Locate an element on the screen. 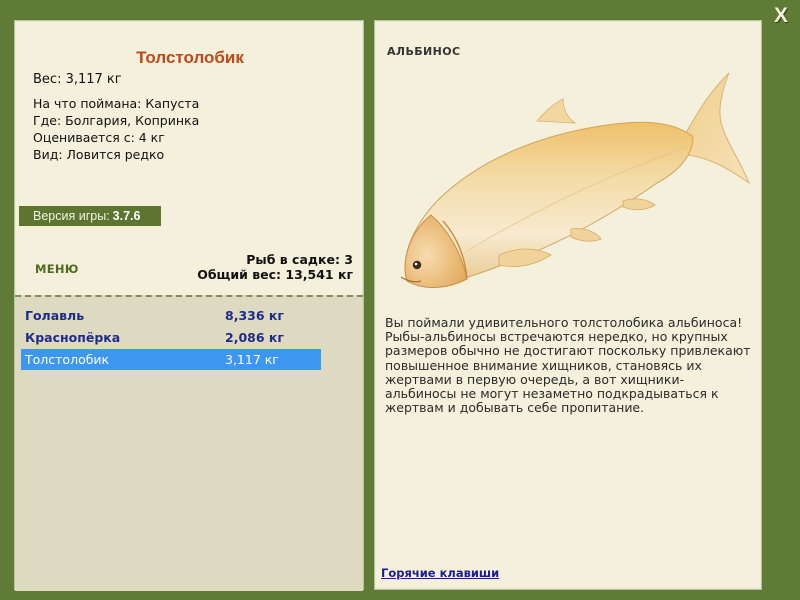 Image resolution: width=800 pixels, height=600 pixels. detail-rated-from: Оценивается с: 4 кг is located at coordinates (99, 137).